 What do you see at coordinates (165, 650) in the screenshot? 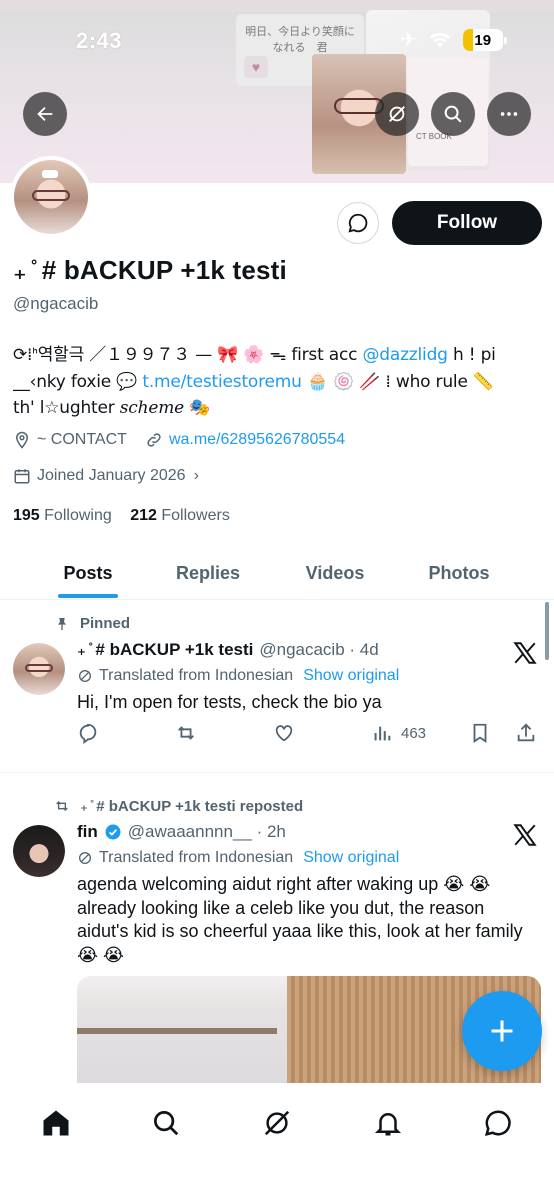
I see `post-author-name: ₊ ̊ # bACKUP +1k testi` at bounding box center [165, 650].